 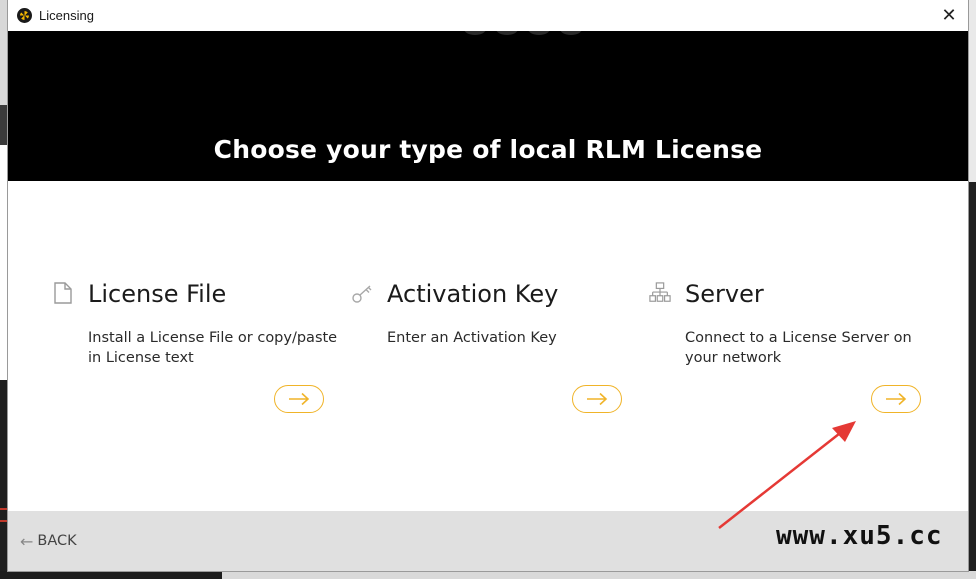 What do you see at coordinates (534, 34) in the screenshot?
I see `banner-logo-fragment` at bounding box center [534, 34].